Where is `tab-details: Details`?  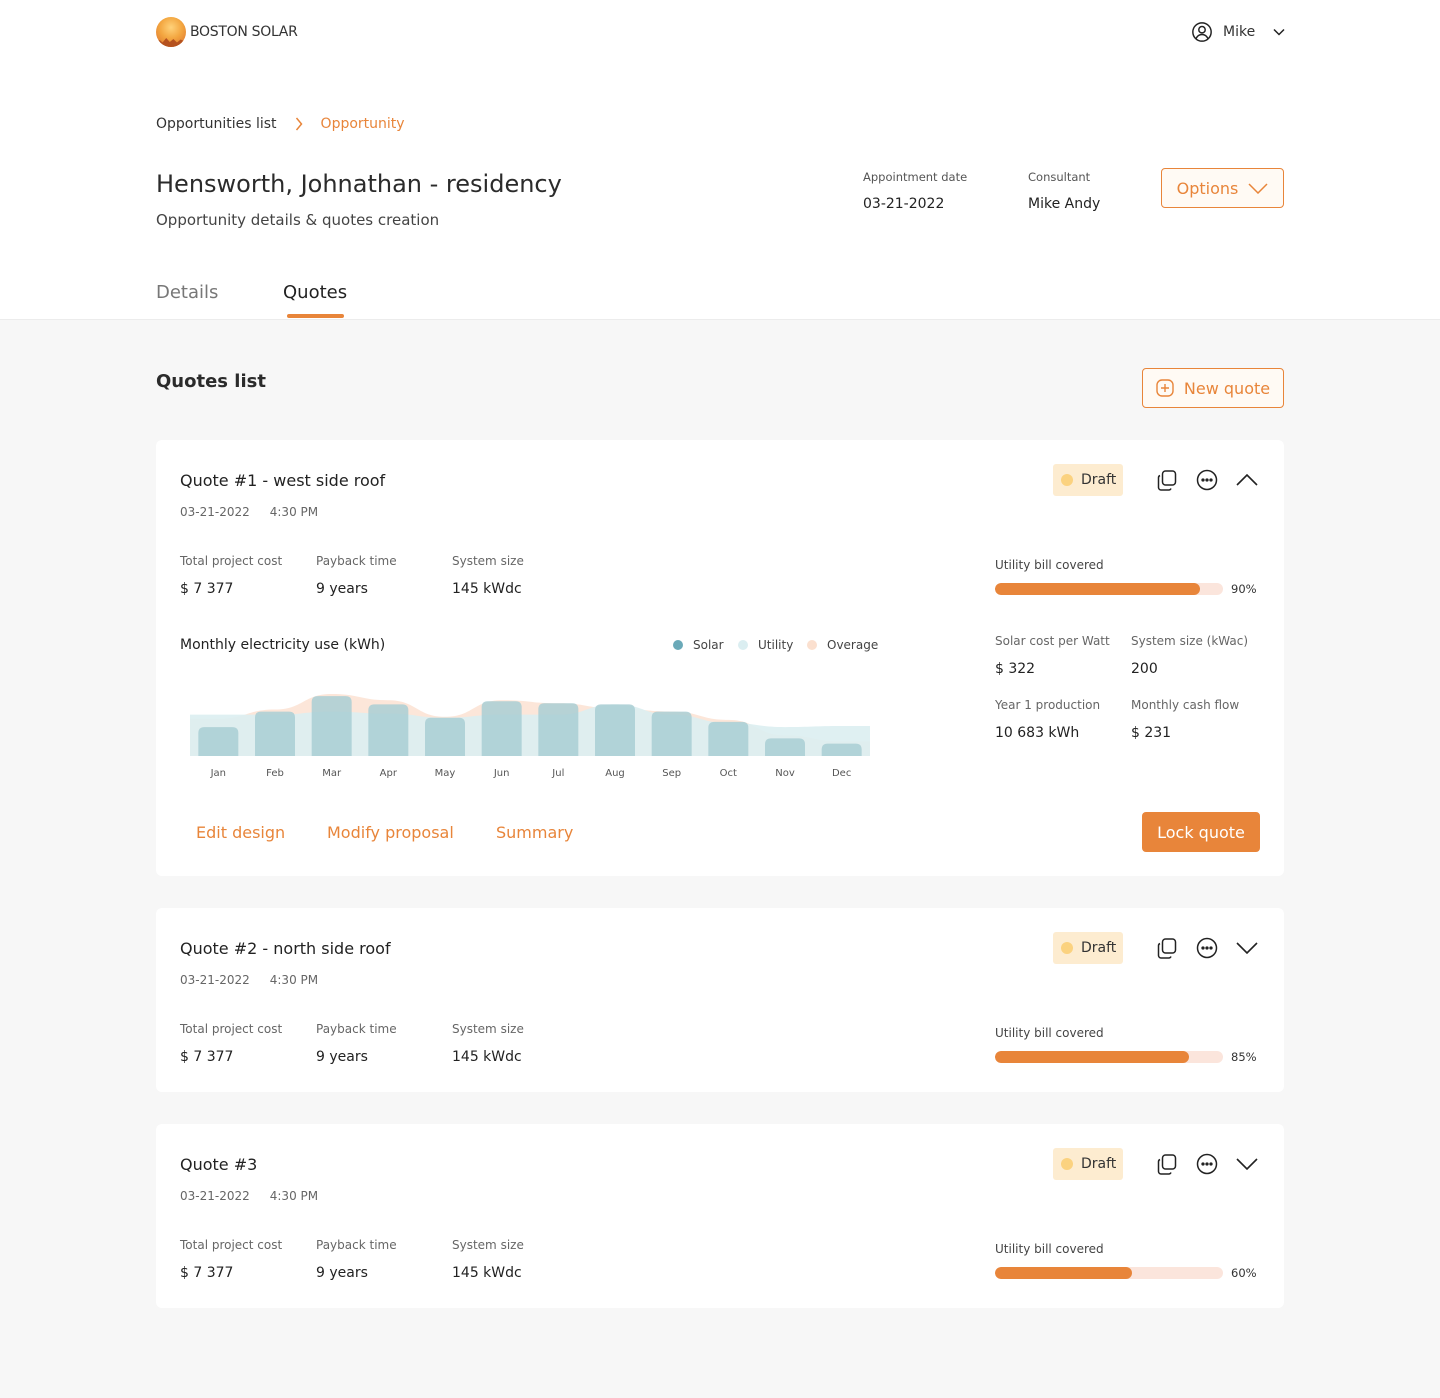 tab-details: Details is located at coordinates (187, 292).